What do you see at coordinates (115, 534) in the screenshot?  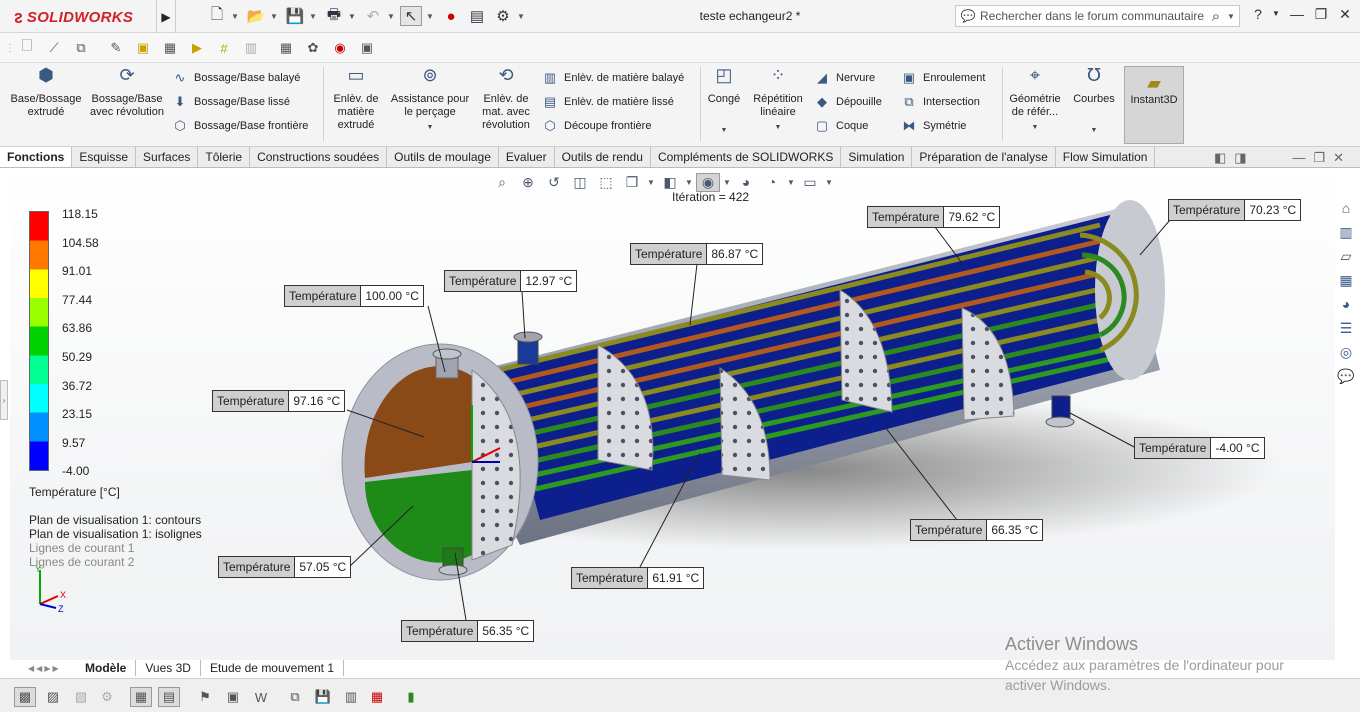 I see `plot-note: Plan de visualisation 1: isolignes` at bounding box center [115, 534].